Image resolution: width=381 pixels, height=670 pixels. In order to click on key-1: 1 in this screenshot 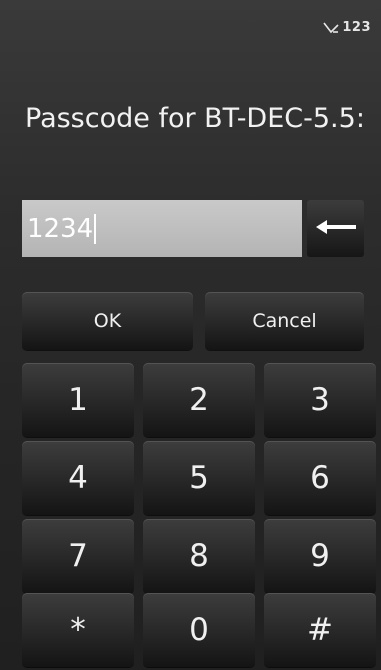, I will do `click(78, 400)`.